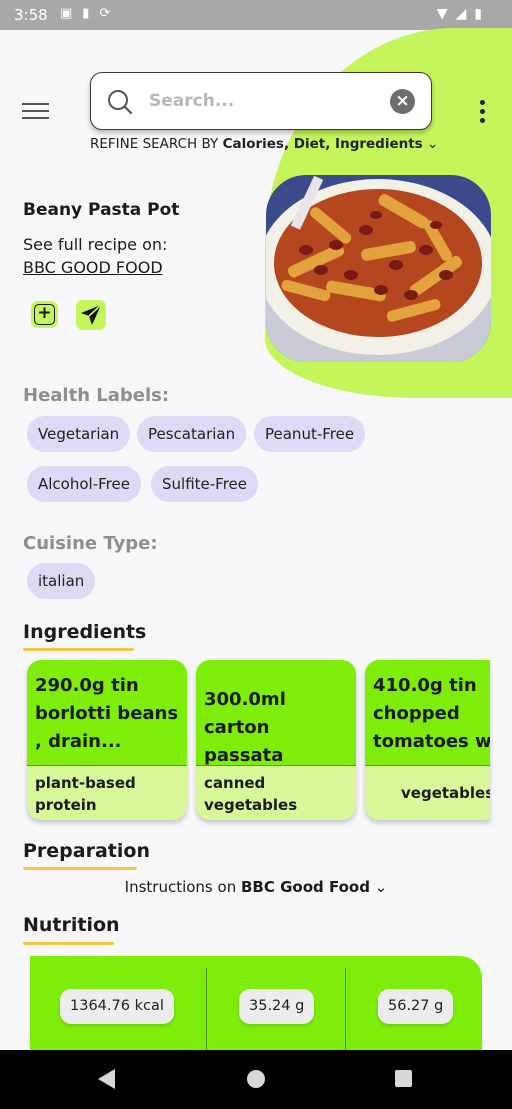 This screenshot has height=1109, width=512. I want to click on home-icon, so click(256, 1079).